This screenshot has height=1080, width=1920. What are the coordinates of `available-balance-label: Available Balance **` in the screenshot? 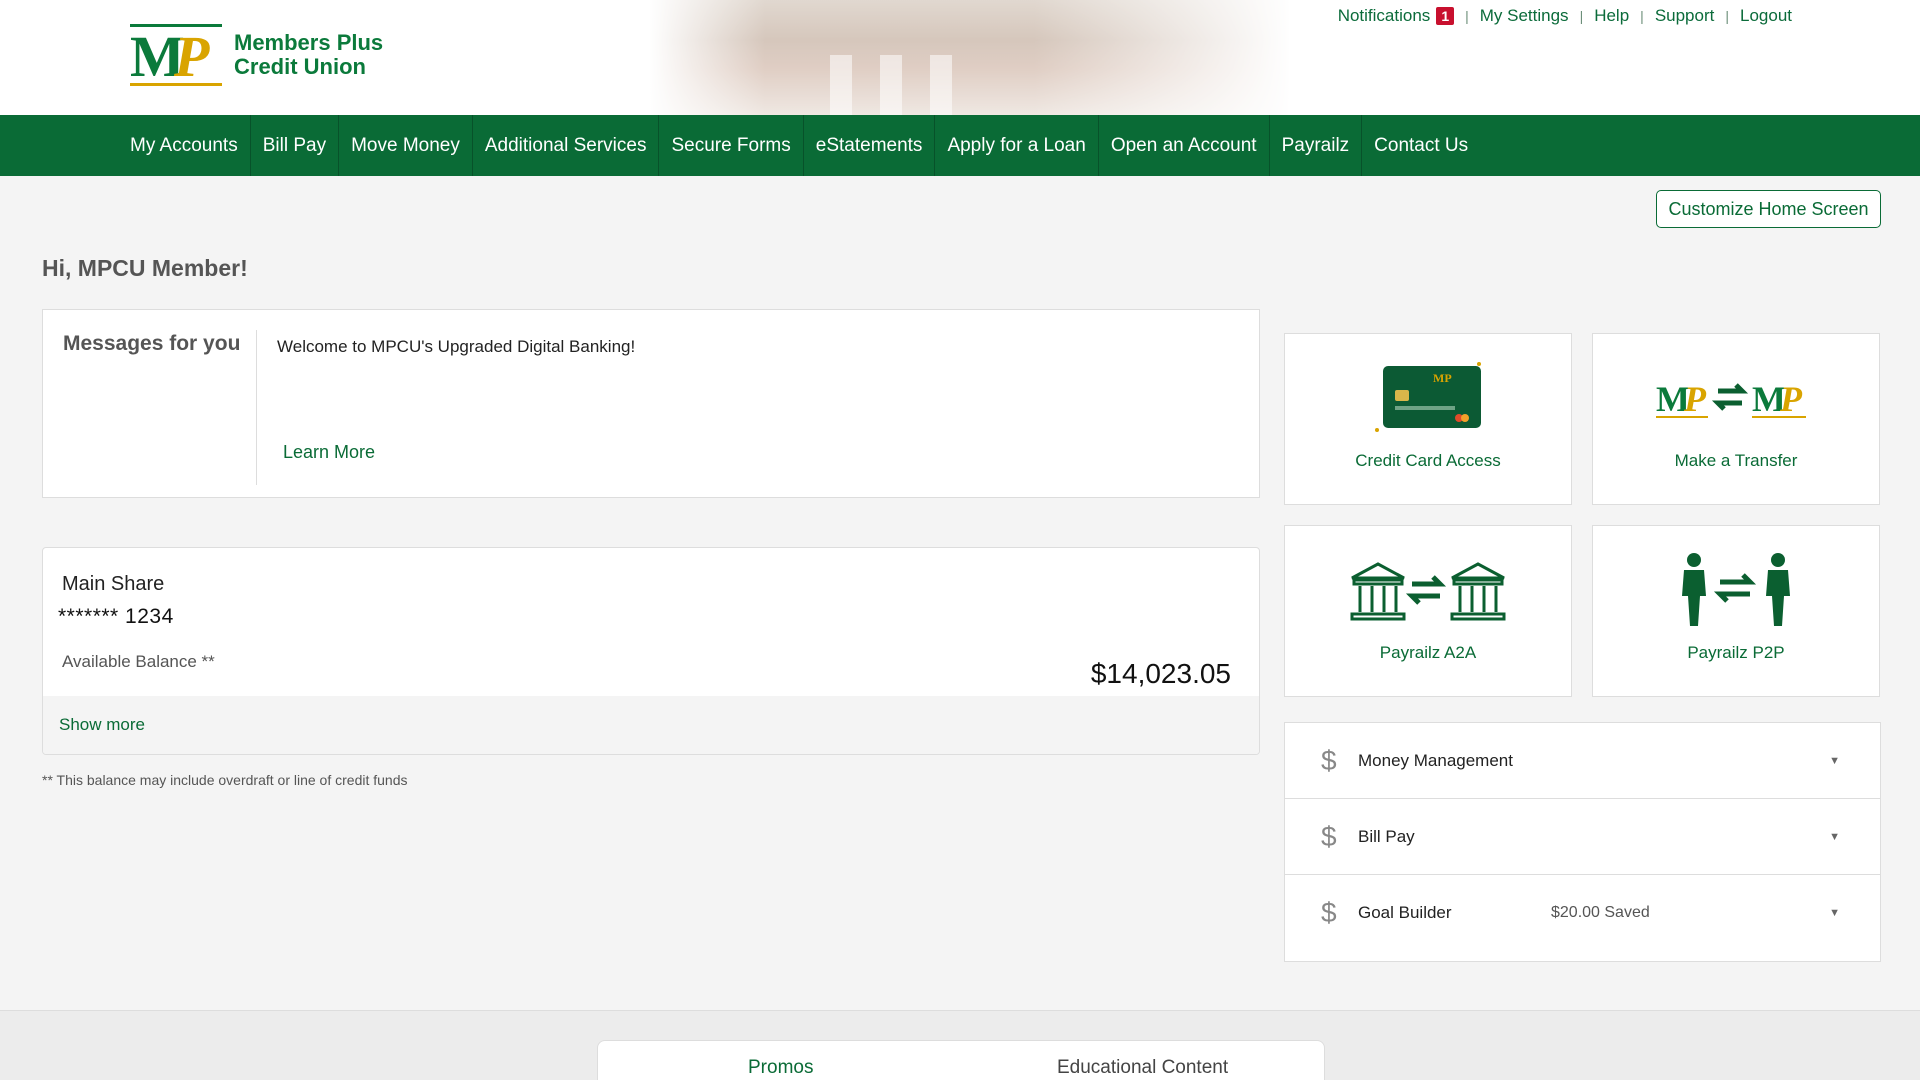 It's located at (138, 661).